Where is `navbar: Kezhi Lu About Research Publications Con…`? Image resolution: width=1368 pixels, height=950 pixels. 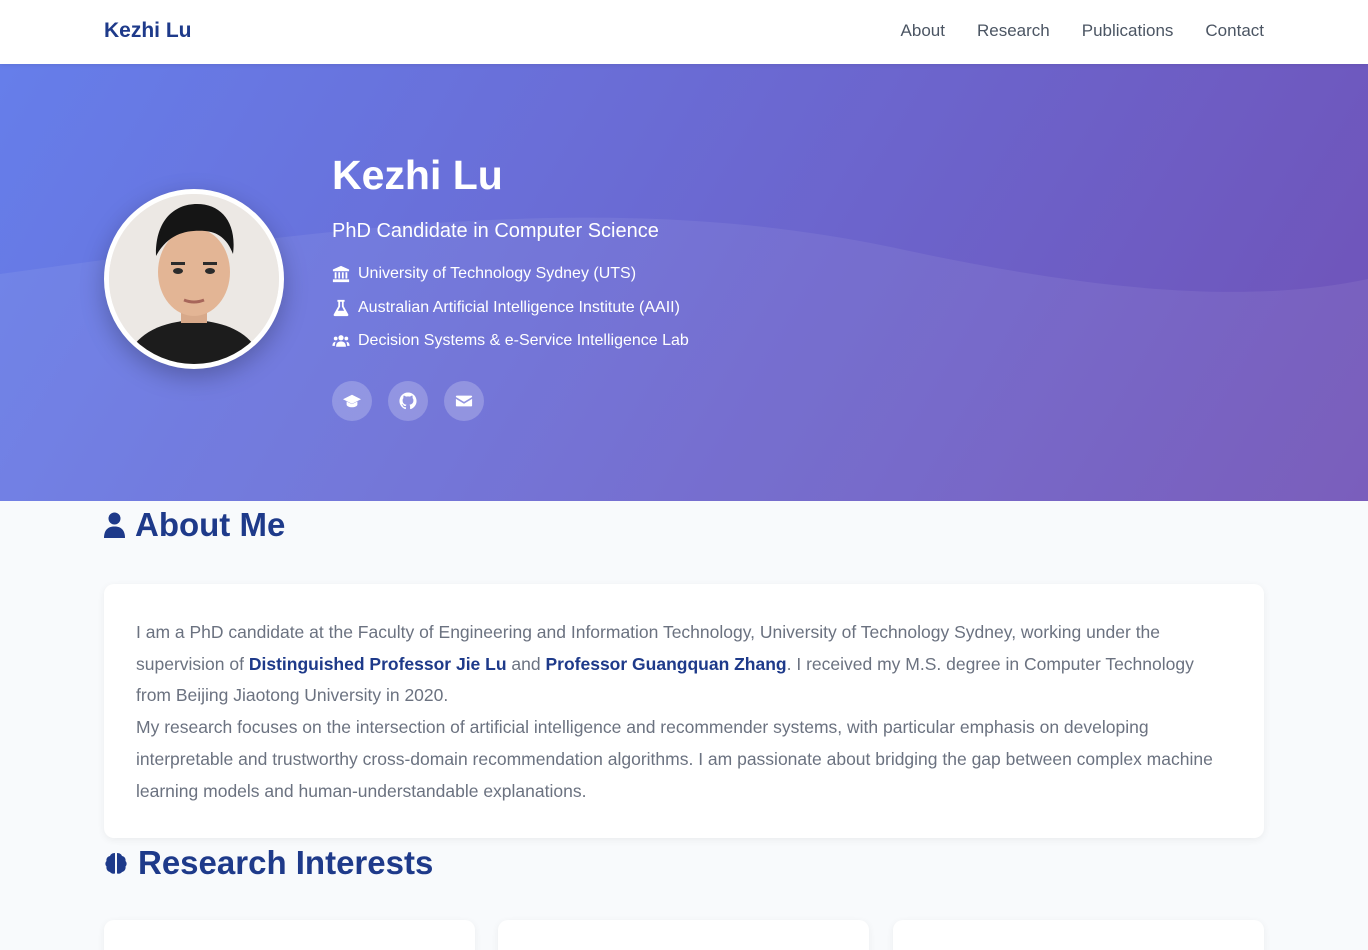
navbar: Kezhi Lu About Research Publications Con… is located at coordinates (684, 32).